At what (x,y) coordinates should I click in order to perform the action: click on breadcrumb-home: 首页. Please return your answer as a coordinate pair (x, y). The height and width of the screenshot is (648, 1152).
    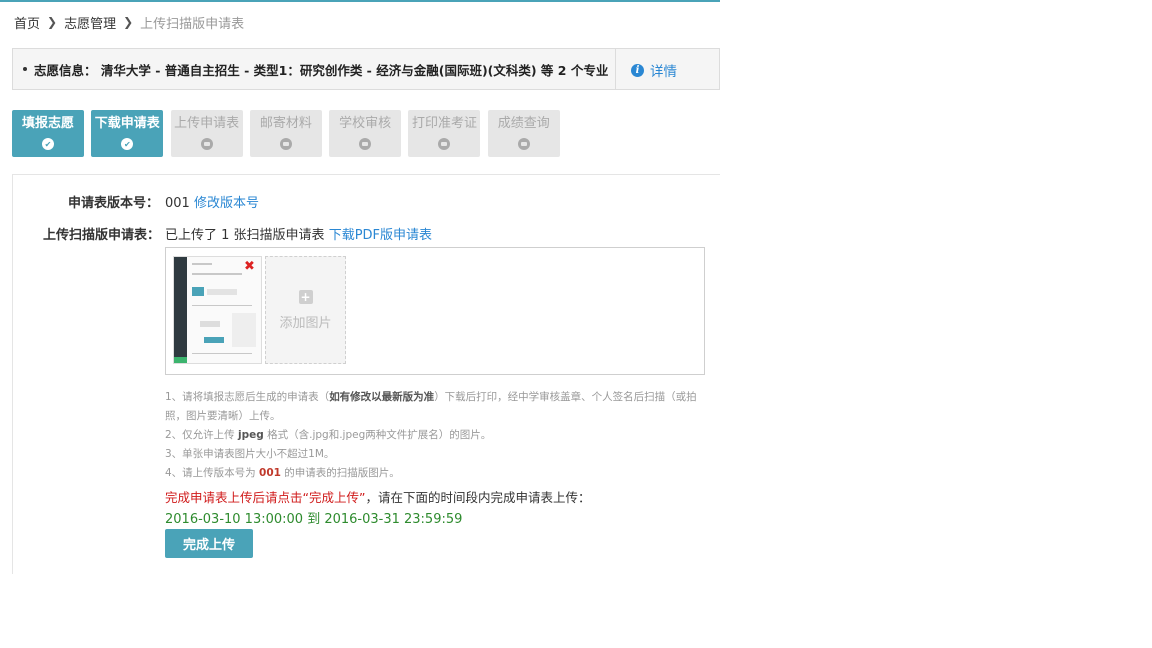
    Looking at the image, I should click on (27, 22).